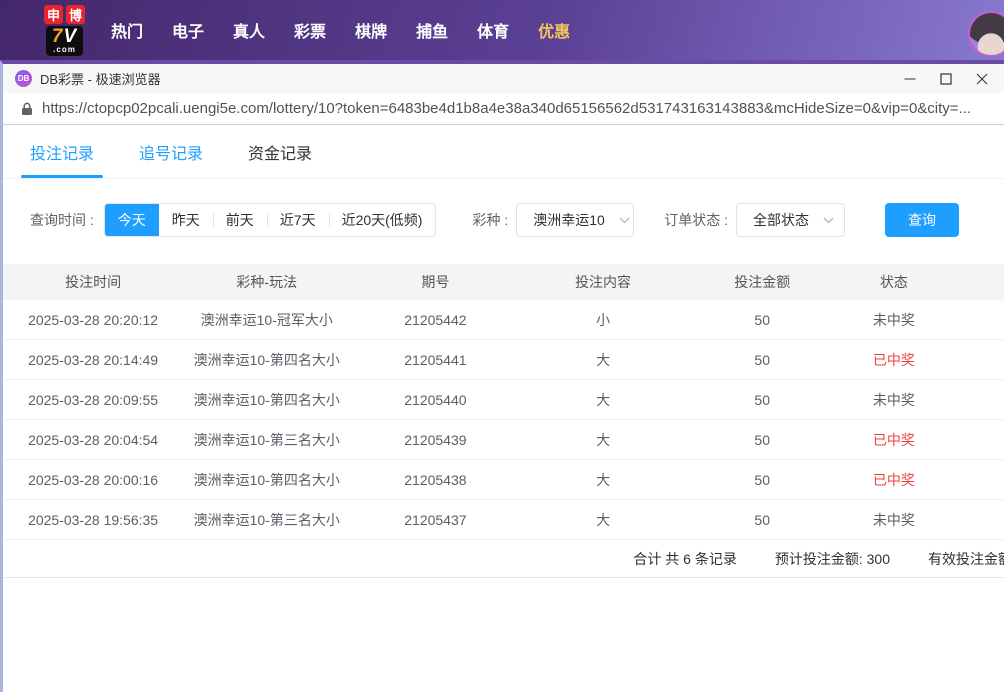 The width and height of the screenshot is (1004, 692). What do you see at coordinates (435, 319) in the screenshot?
I see `cell-issue: 21205442` at bounding box center [435, 319].